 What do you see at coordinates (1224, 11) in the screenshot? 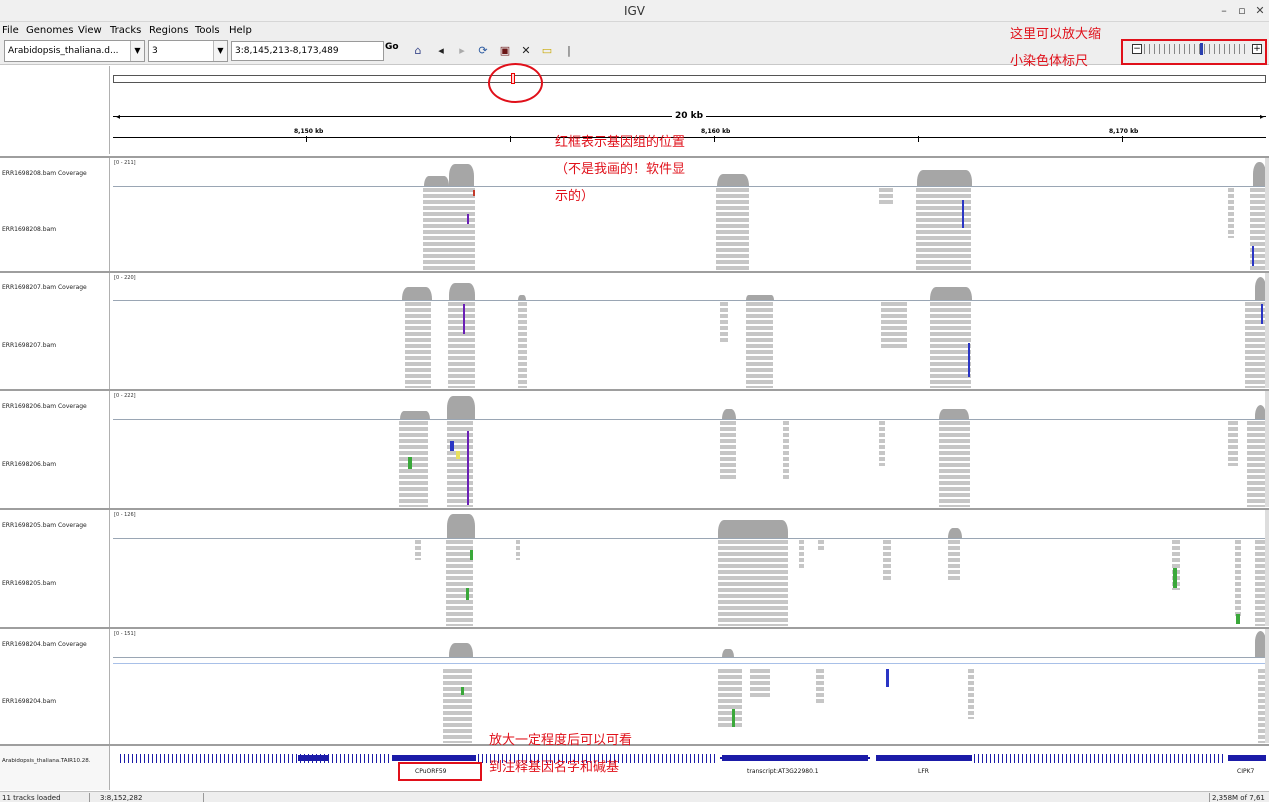
I see `minimize-button: –` at bounding box center [1224, 11].